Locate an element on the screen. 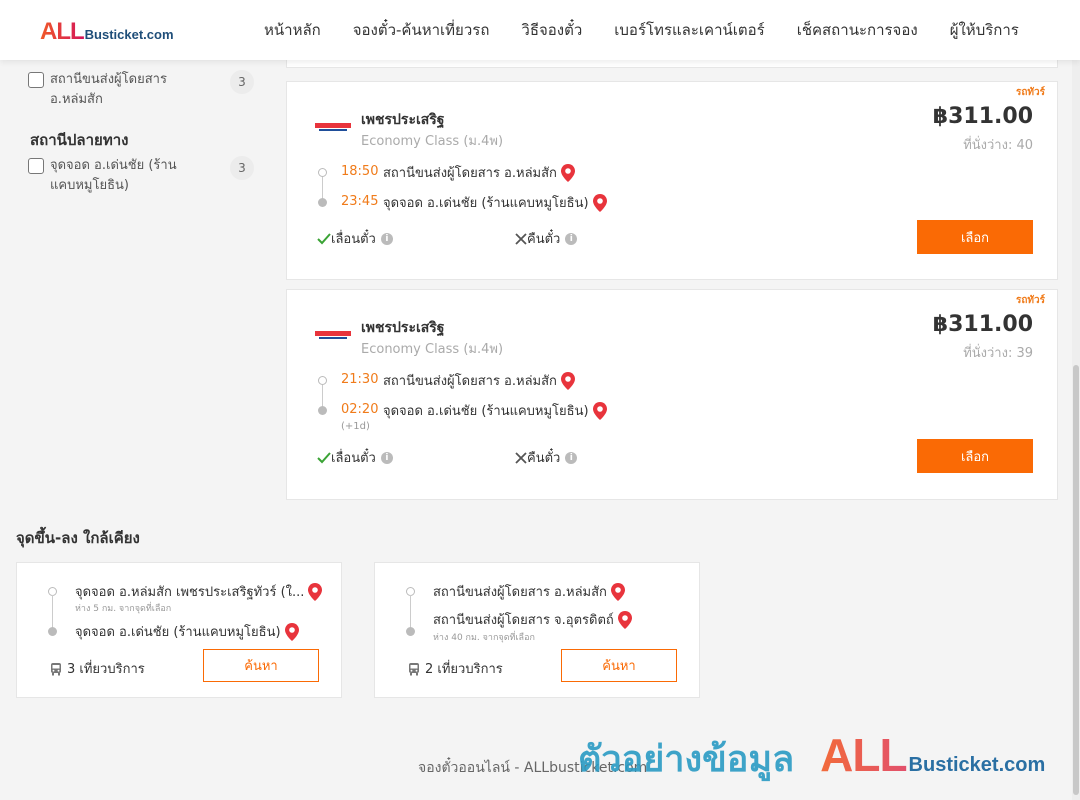 Image resolution: width=1080 pixels, height=800 pixels. nearby-from-distance: ห่าง 5 กม. จากจุดที่เลือก is located at coordinates (123, 609).